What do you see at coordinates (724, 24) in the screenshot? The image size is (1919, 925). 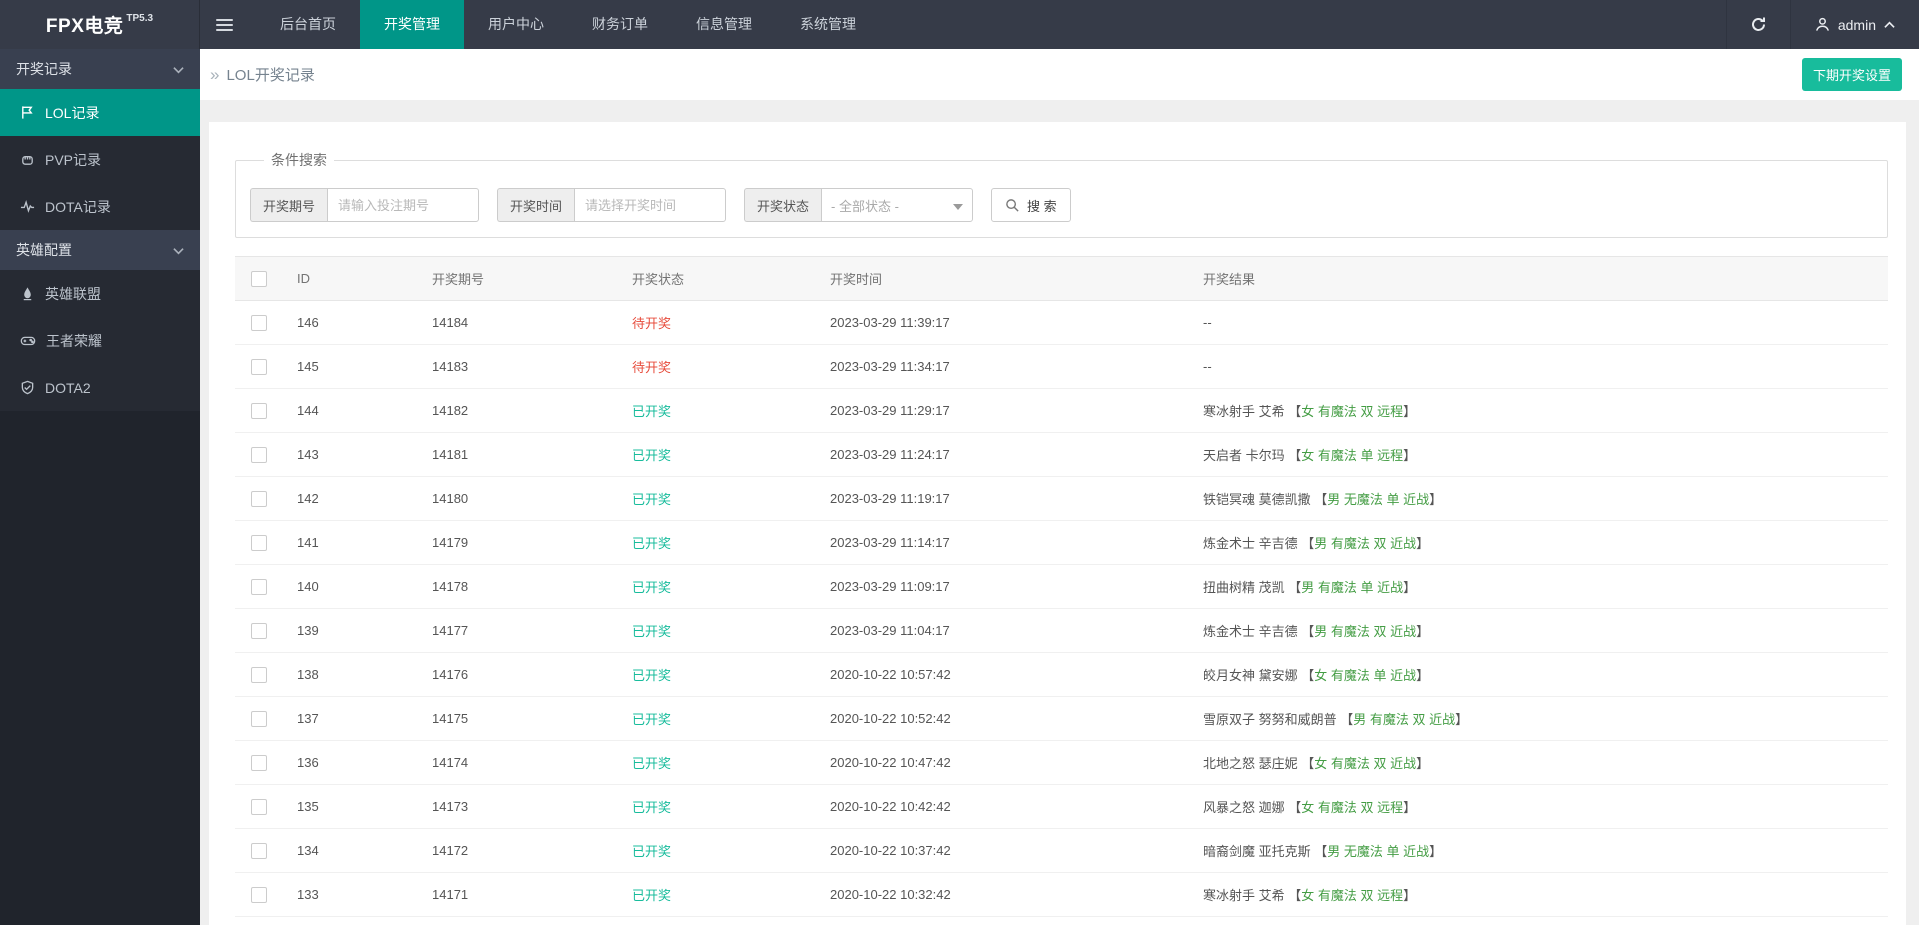 I see `nav-tab-4: 信息管理` at bounding box center [724, 24].